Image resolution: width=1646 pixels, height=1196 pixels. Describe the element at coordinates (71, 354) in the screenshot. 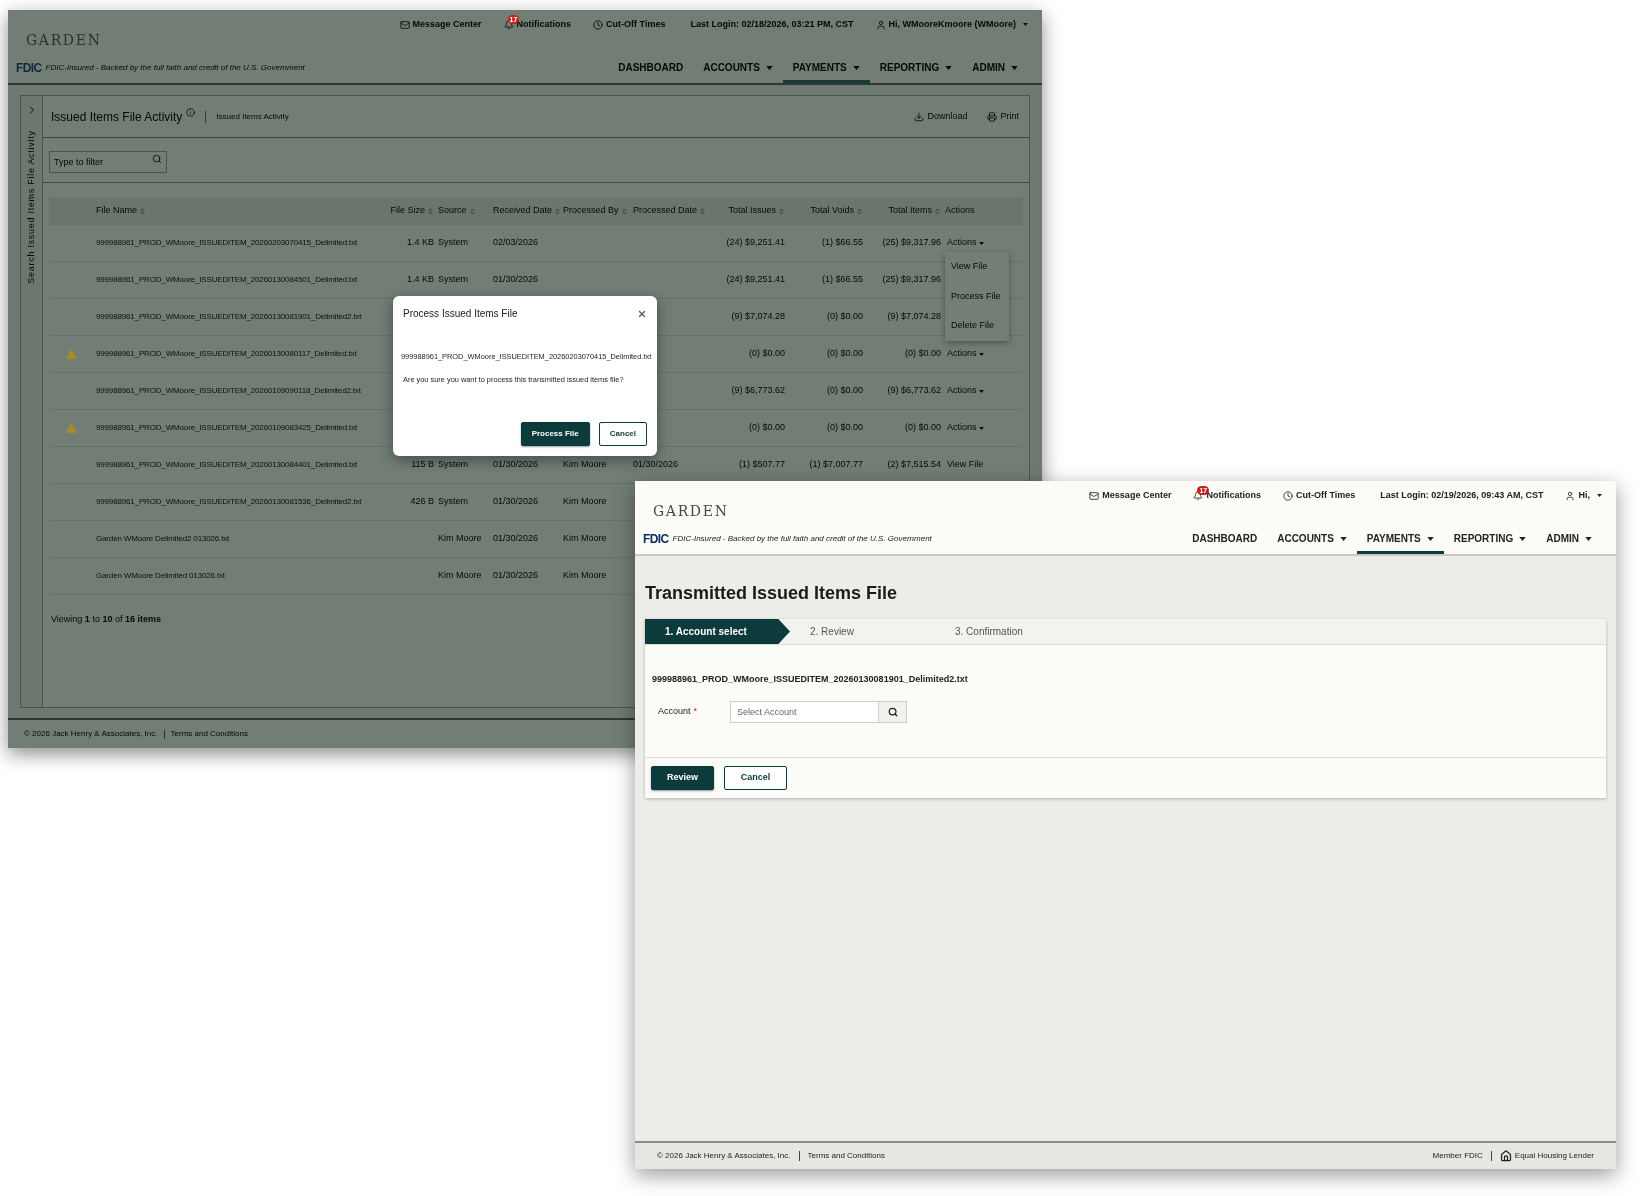

I see `warning-icon` at that location.